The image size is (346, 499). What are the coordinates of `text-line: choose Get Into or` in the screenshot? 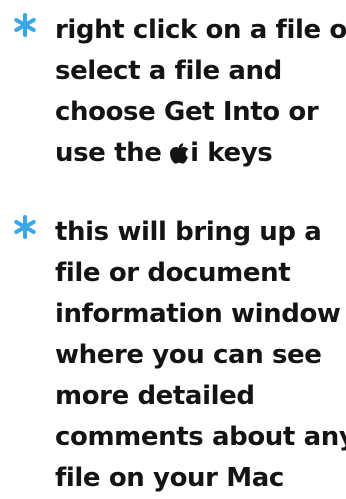 It's located at (187, 112).